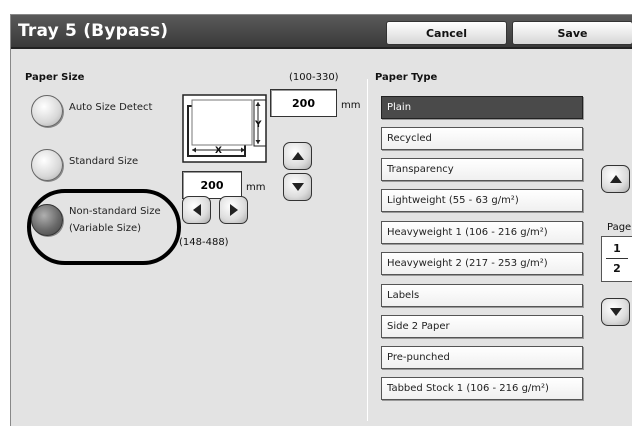  What do you see at coordinates (47, 220) in the screenshot?
I see `non-standard-size-radio` at bounding box center [47, 220].